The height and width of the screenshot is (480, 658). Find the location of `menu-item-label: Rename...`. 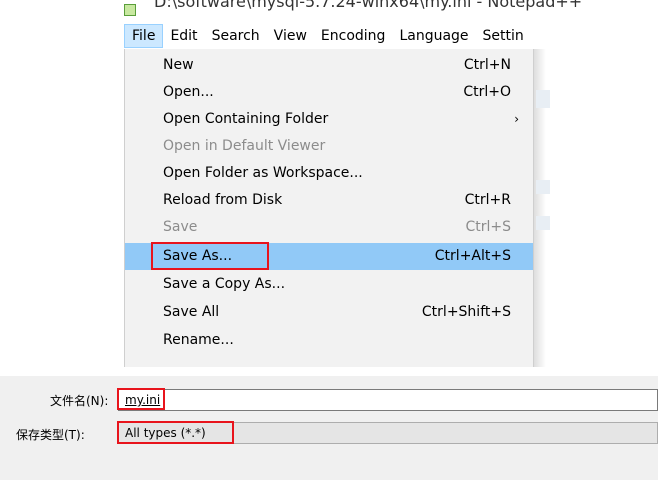

menu-item-label: Rename... is located at coordinates (198, 340).